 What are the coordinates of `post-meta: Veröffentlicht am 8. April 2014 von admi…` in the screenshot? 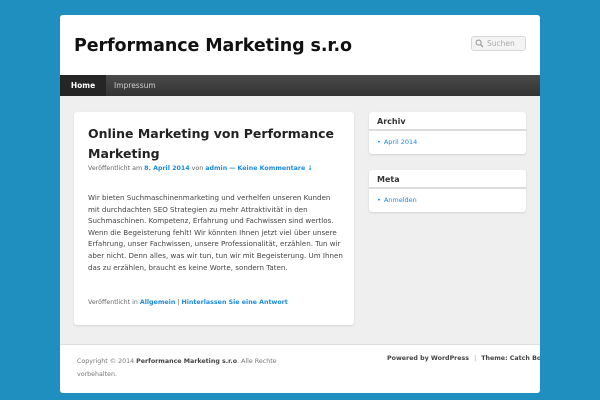 It's located at (218, 168).